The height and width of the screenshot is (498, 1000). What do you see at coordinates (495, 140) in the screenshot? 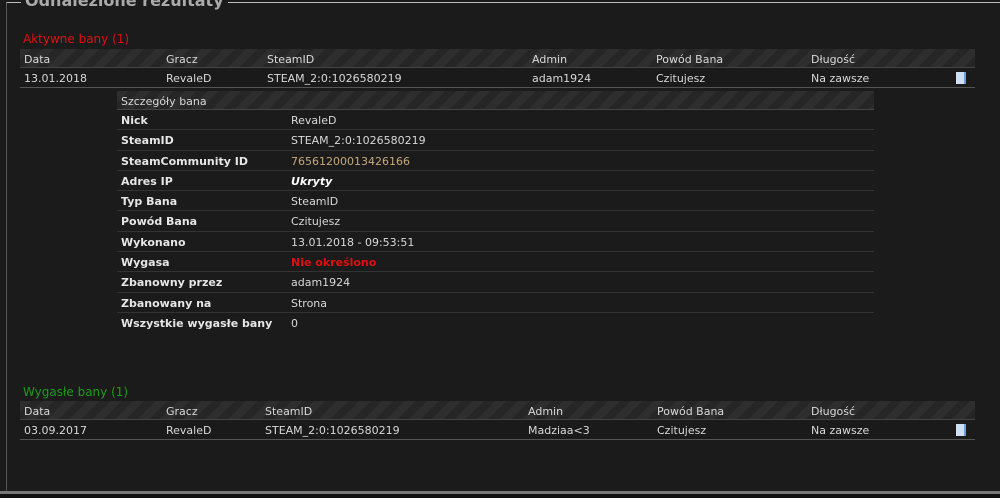
I see `detail-row: SteamID STEAM_2:0:1026580219` at bounding box center [495, 140].